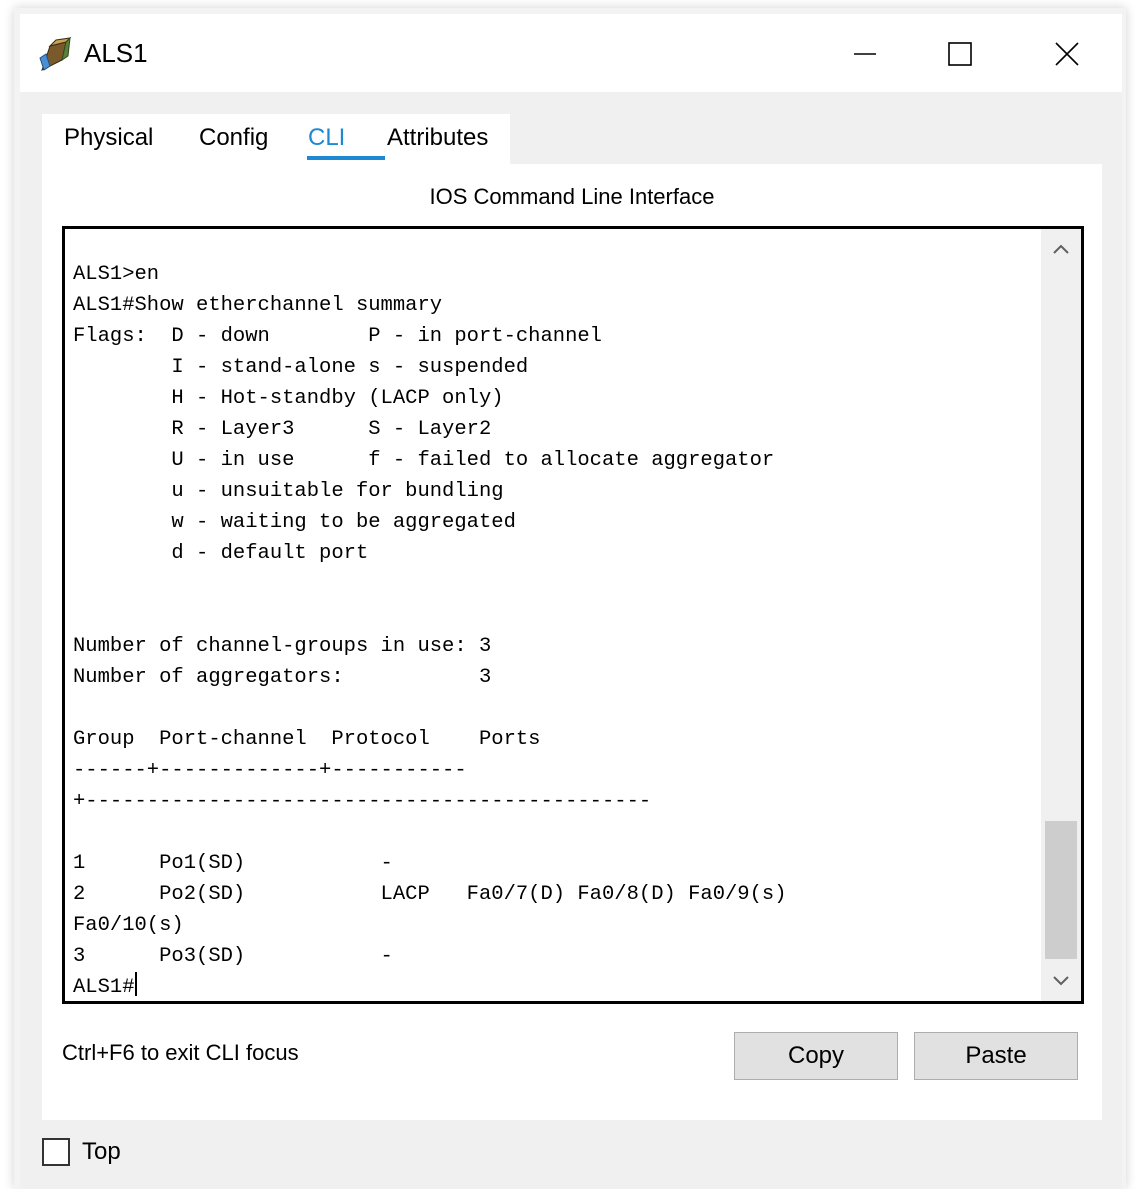 Image resolution: width=1136 pixels, height=1189 pixels. What do you see at coordinates (996, 1056) in the screenshot?
I see `paste-button: Paste` at bounding box center [996, 1056].